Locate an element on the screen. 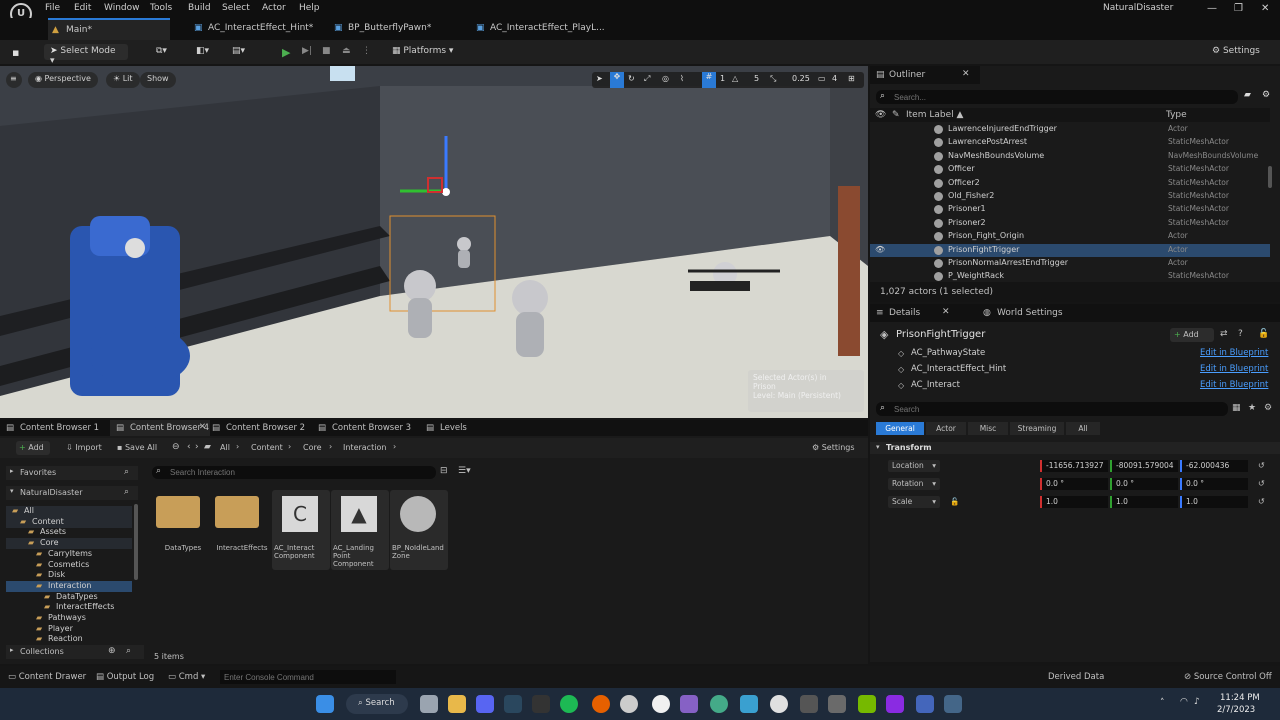 The width and height of the screenshot is (1280, 720). history-icon: ⊖ is located at coordinates (176, 447).